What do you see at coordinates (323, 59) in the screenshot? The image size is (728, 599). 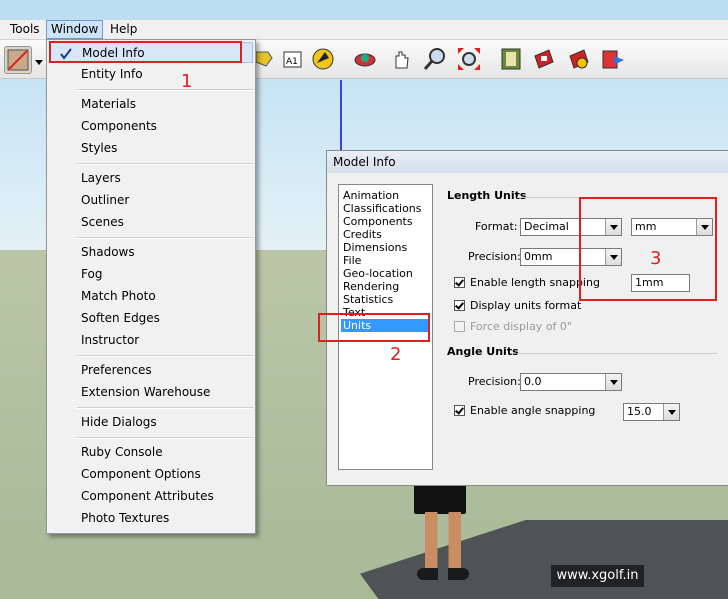 I see `paint-bucket-icon` at bounding box center [323, 59].